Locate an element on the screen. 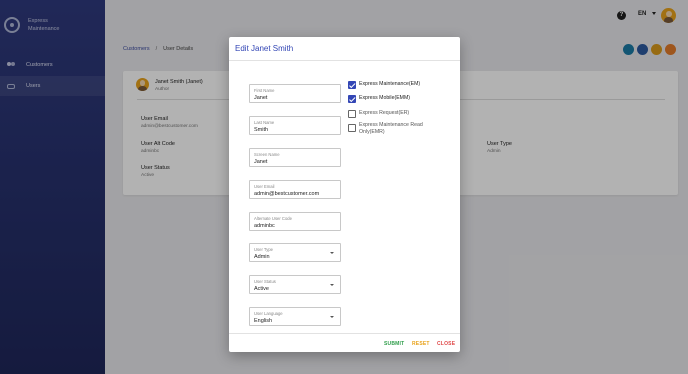  user-status-select: User Status Active is located at coordinates (295, 284).